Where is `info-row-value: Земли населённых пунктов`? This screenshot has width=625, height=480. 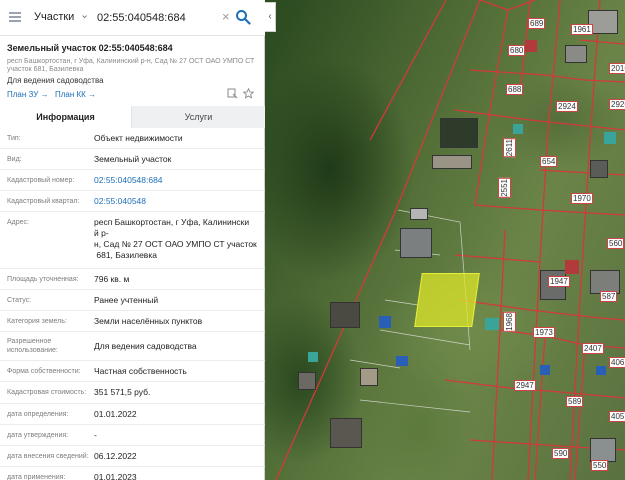 info-row-value: Земли населённых пунктов is located at coordinates (148, 321).